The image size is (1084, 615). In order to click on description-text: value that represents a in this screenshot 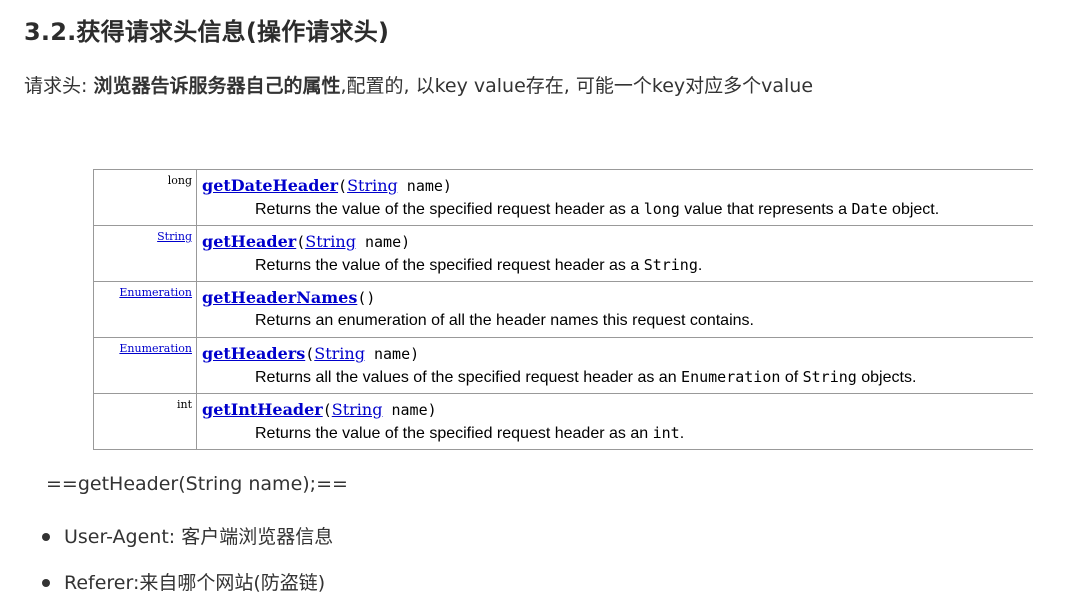, I will do `click(765, 209)`.